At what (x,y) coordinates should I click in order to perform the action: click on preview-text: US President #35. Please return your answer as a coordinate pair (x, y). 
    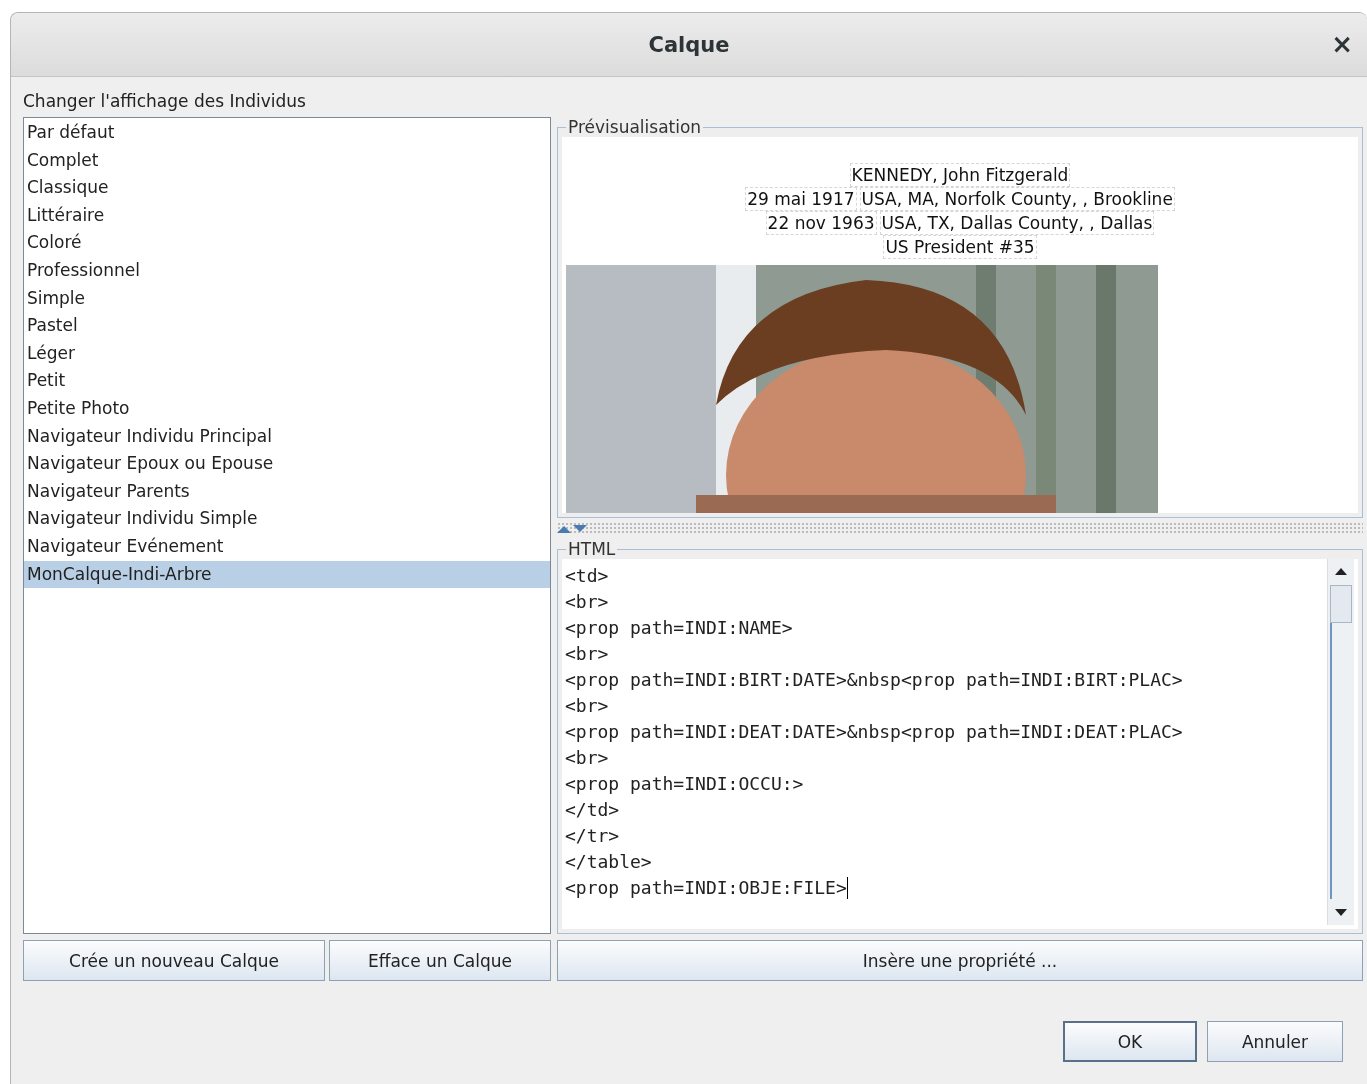
    Looking at the image, I should click on (960, 247).